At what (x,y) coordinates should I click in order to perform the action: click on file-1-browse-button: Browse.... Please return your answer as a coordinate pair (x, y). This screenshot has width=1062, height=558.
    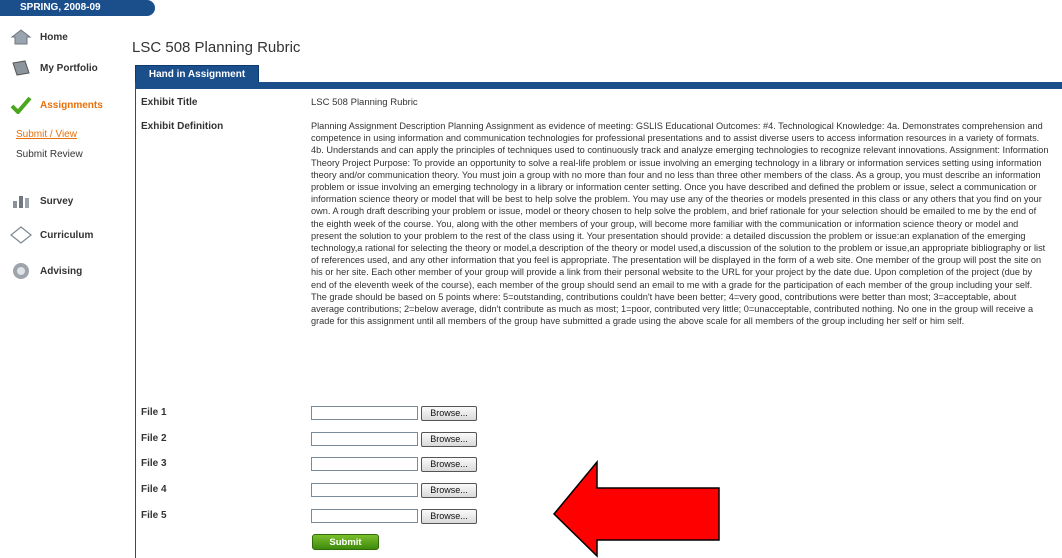
    Looking at the image, I should click on (449, 413).